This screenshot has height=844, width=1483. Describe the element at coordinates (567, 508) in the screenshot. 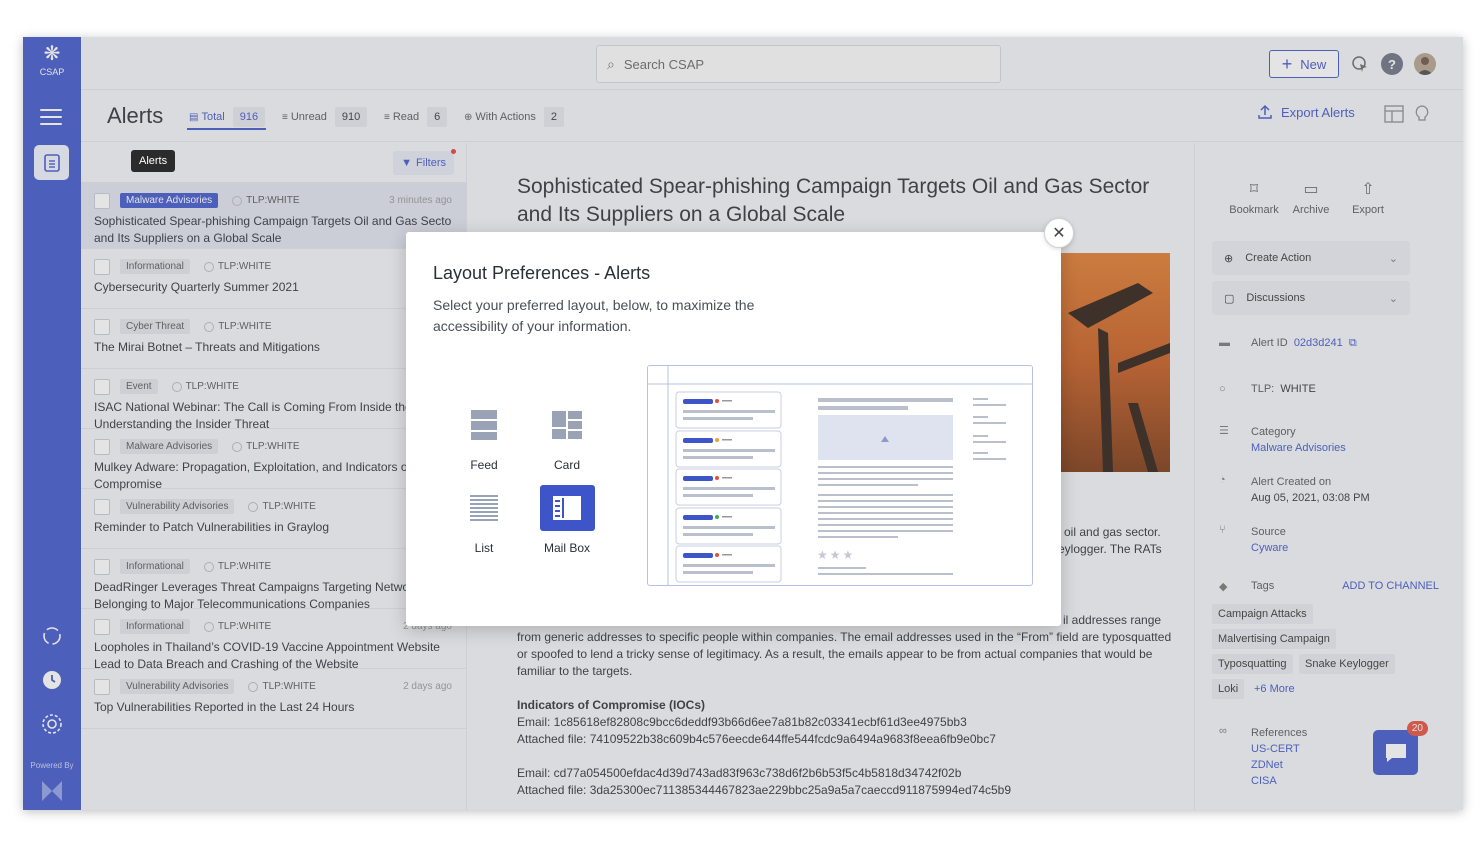

I see `mailbox-layout-icon` at that location.